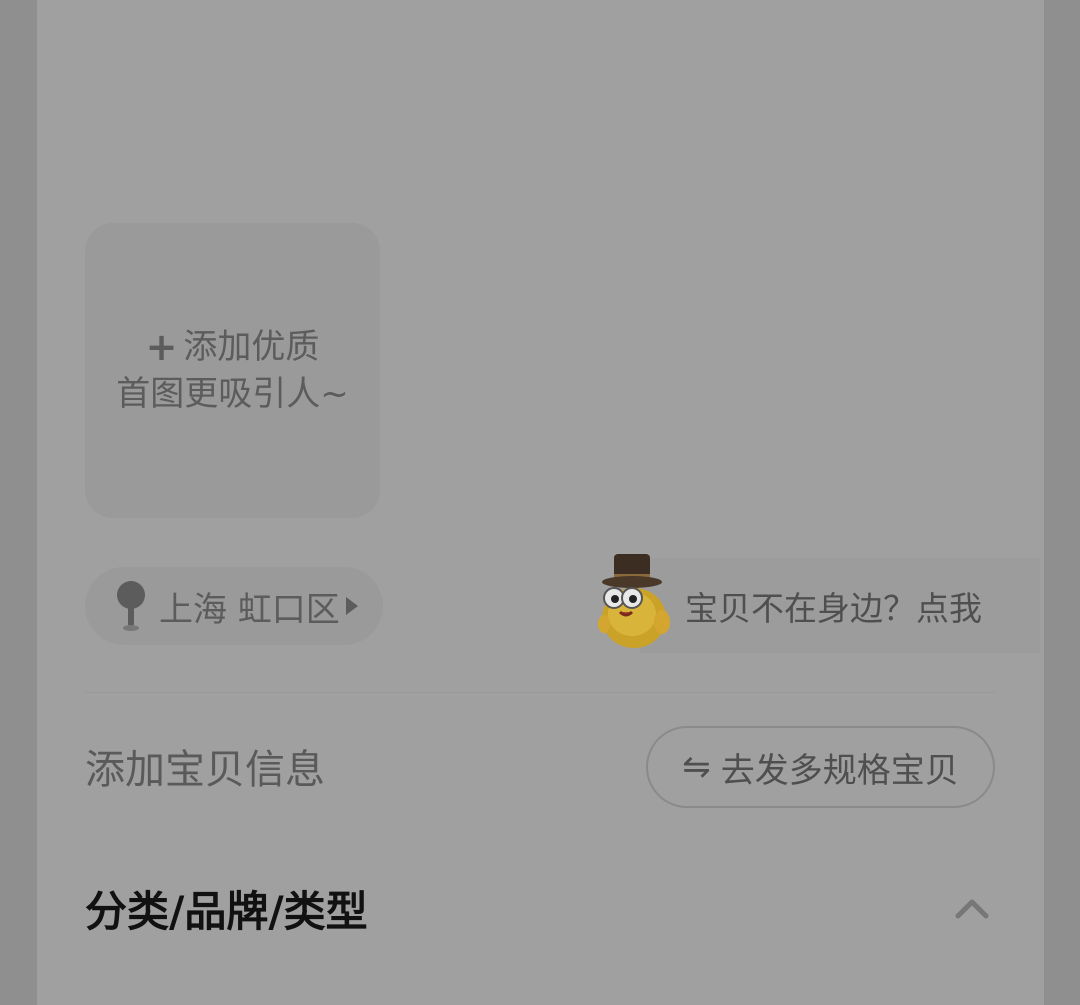  What do you see at coordinates (351, 606) in the screenshot?
I see `caret-right-icon` at bounding box center [351, 606].